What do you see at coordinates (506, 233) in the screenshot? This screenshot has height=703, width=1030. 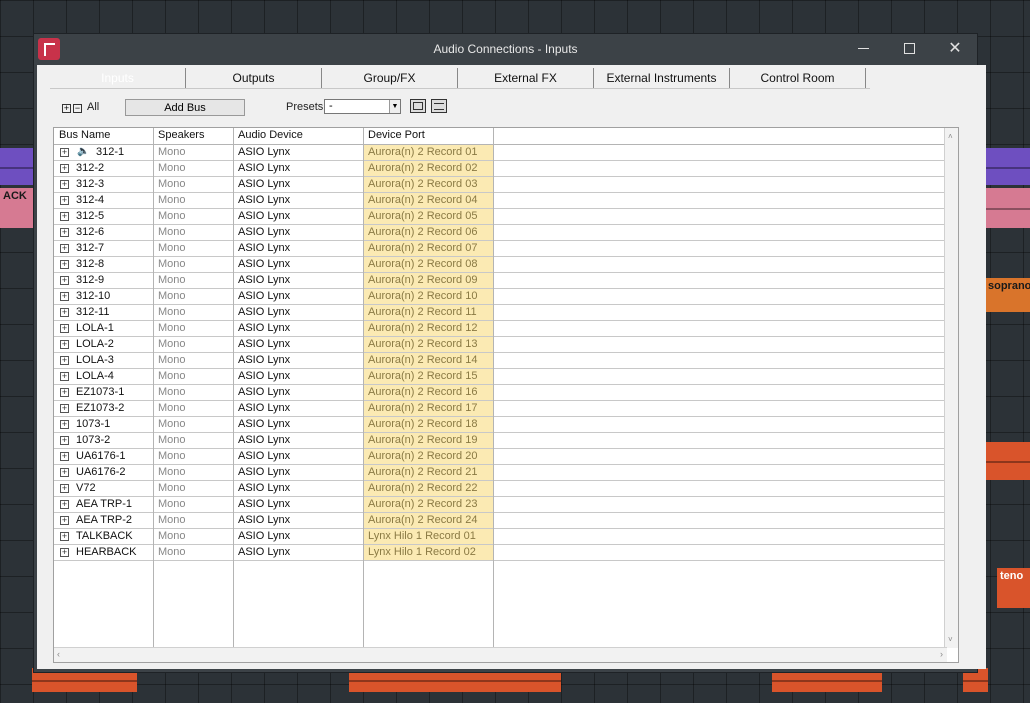 I see `table-row: +312-6 Mono ASIO Lynx Aurora(n) 2 Record 06` at bounding box center [506, 233].